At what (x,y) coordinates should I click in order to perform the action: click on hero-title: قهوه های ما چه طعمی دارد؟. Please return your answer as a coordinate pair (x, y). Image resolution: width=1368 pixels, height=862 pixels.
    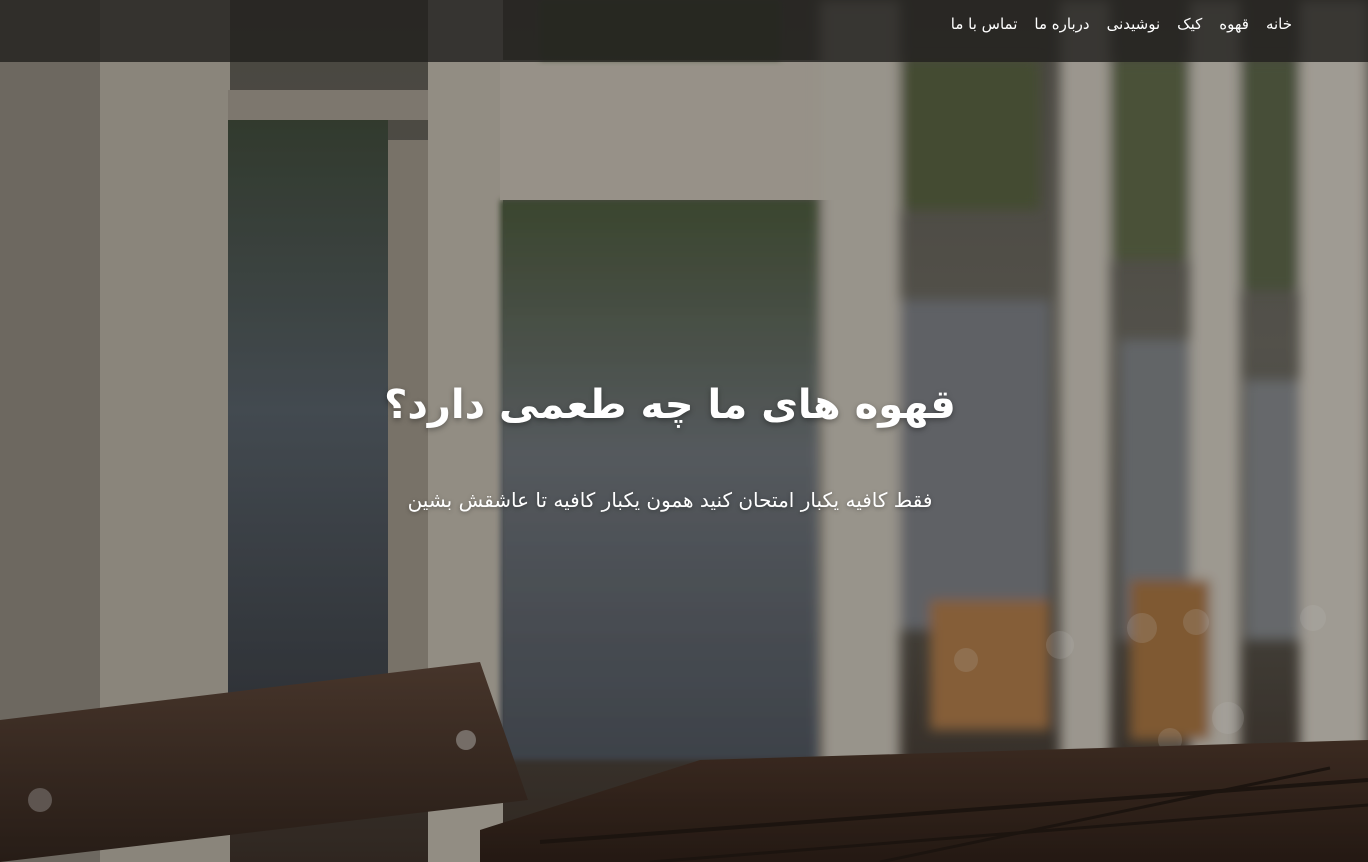
    Looking at the image, I should click on (670, 405).